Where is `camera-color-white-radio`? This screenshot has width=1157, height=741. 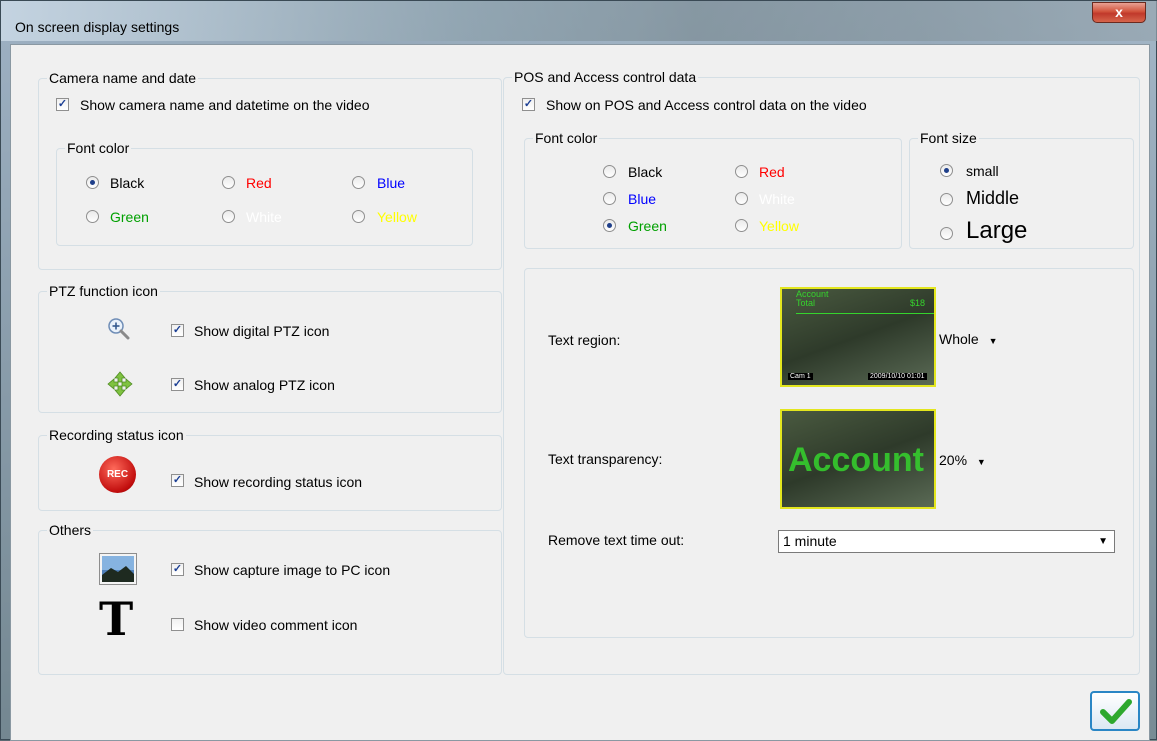 camera-color-white-radio is located at coordinates (228, 216).